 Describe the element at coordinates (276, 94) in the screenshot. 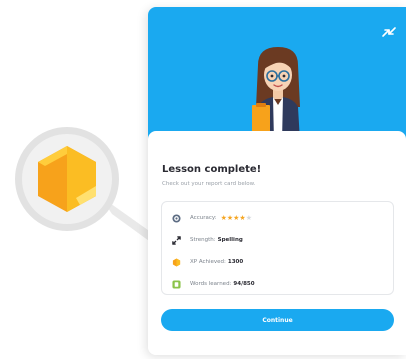

I see `teacher-avatar` at that location.